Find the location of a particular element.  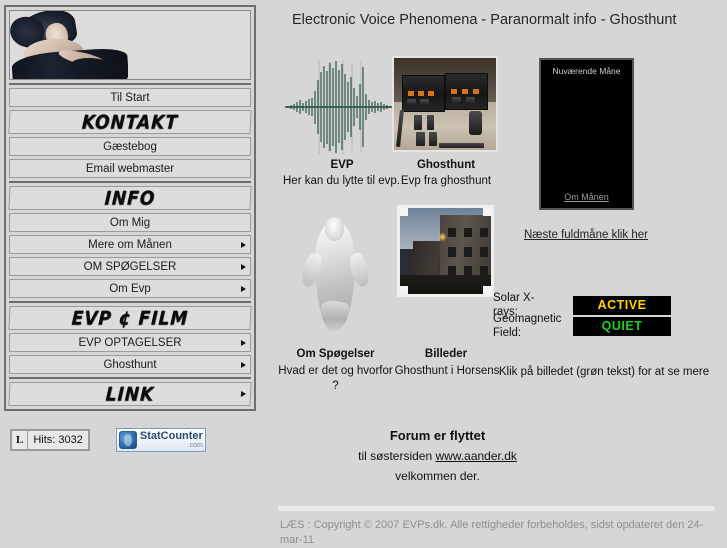

sidebar-item-label: Gæstebog is located at coordinates (130, 147).